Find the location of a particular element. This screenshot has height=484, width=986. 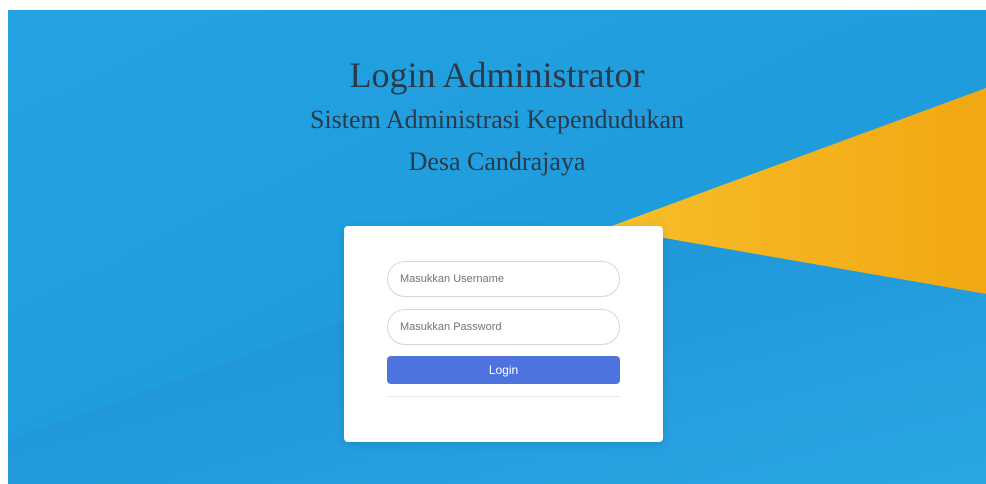

login-card: Login is located at coordinates (503, 334).